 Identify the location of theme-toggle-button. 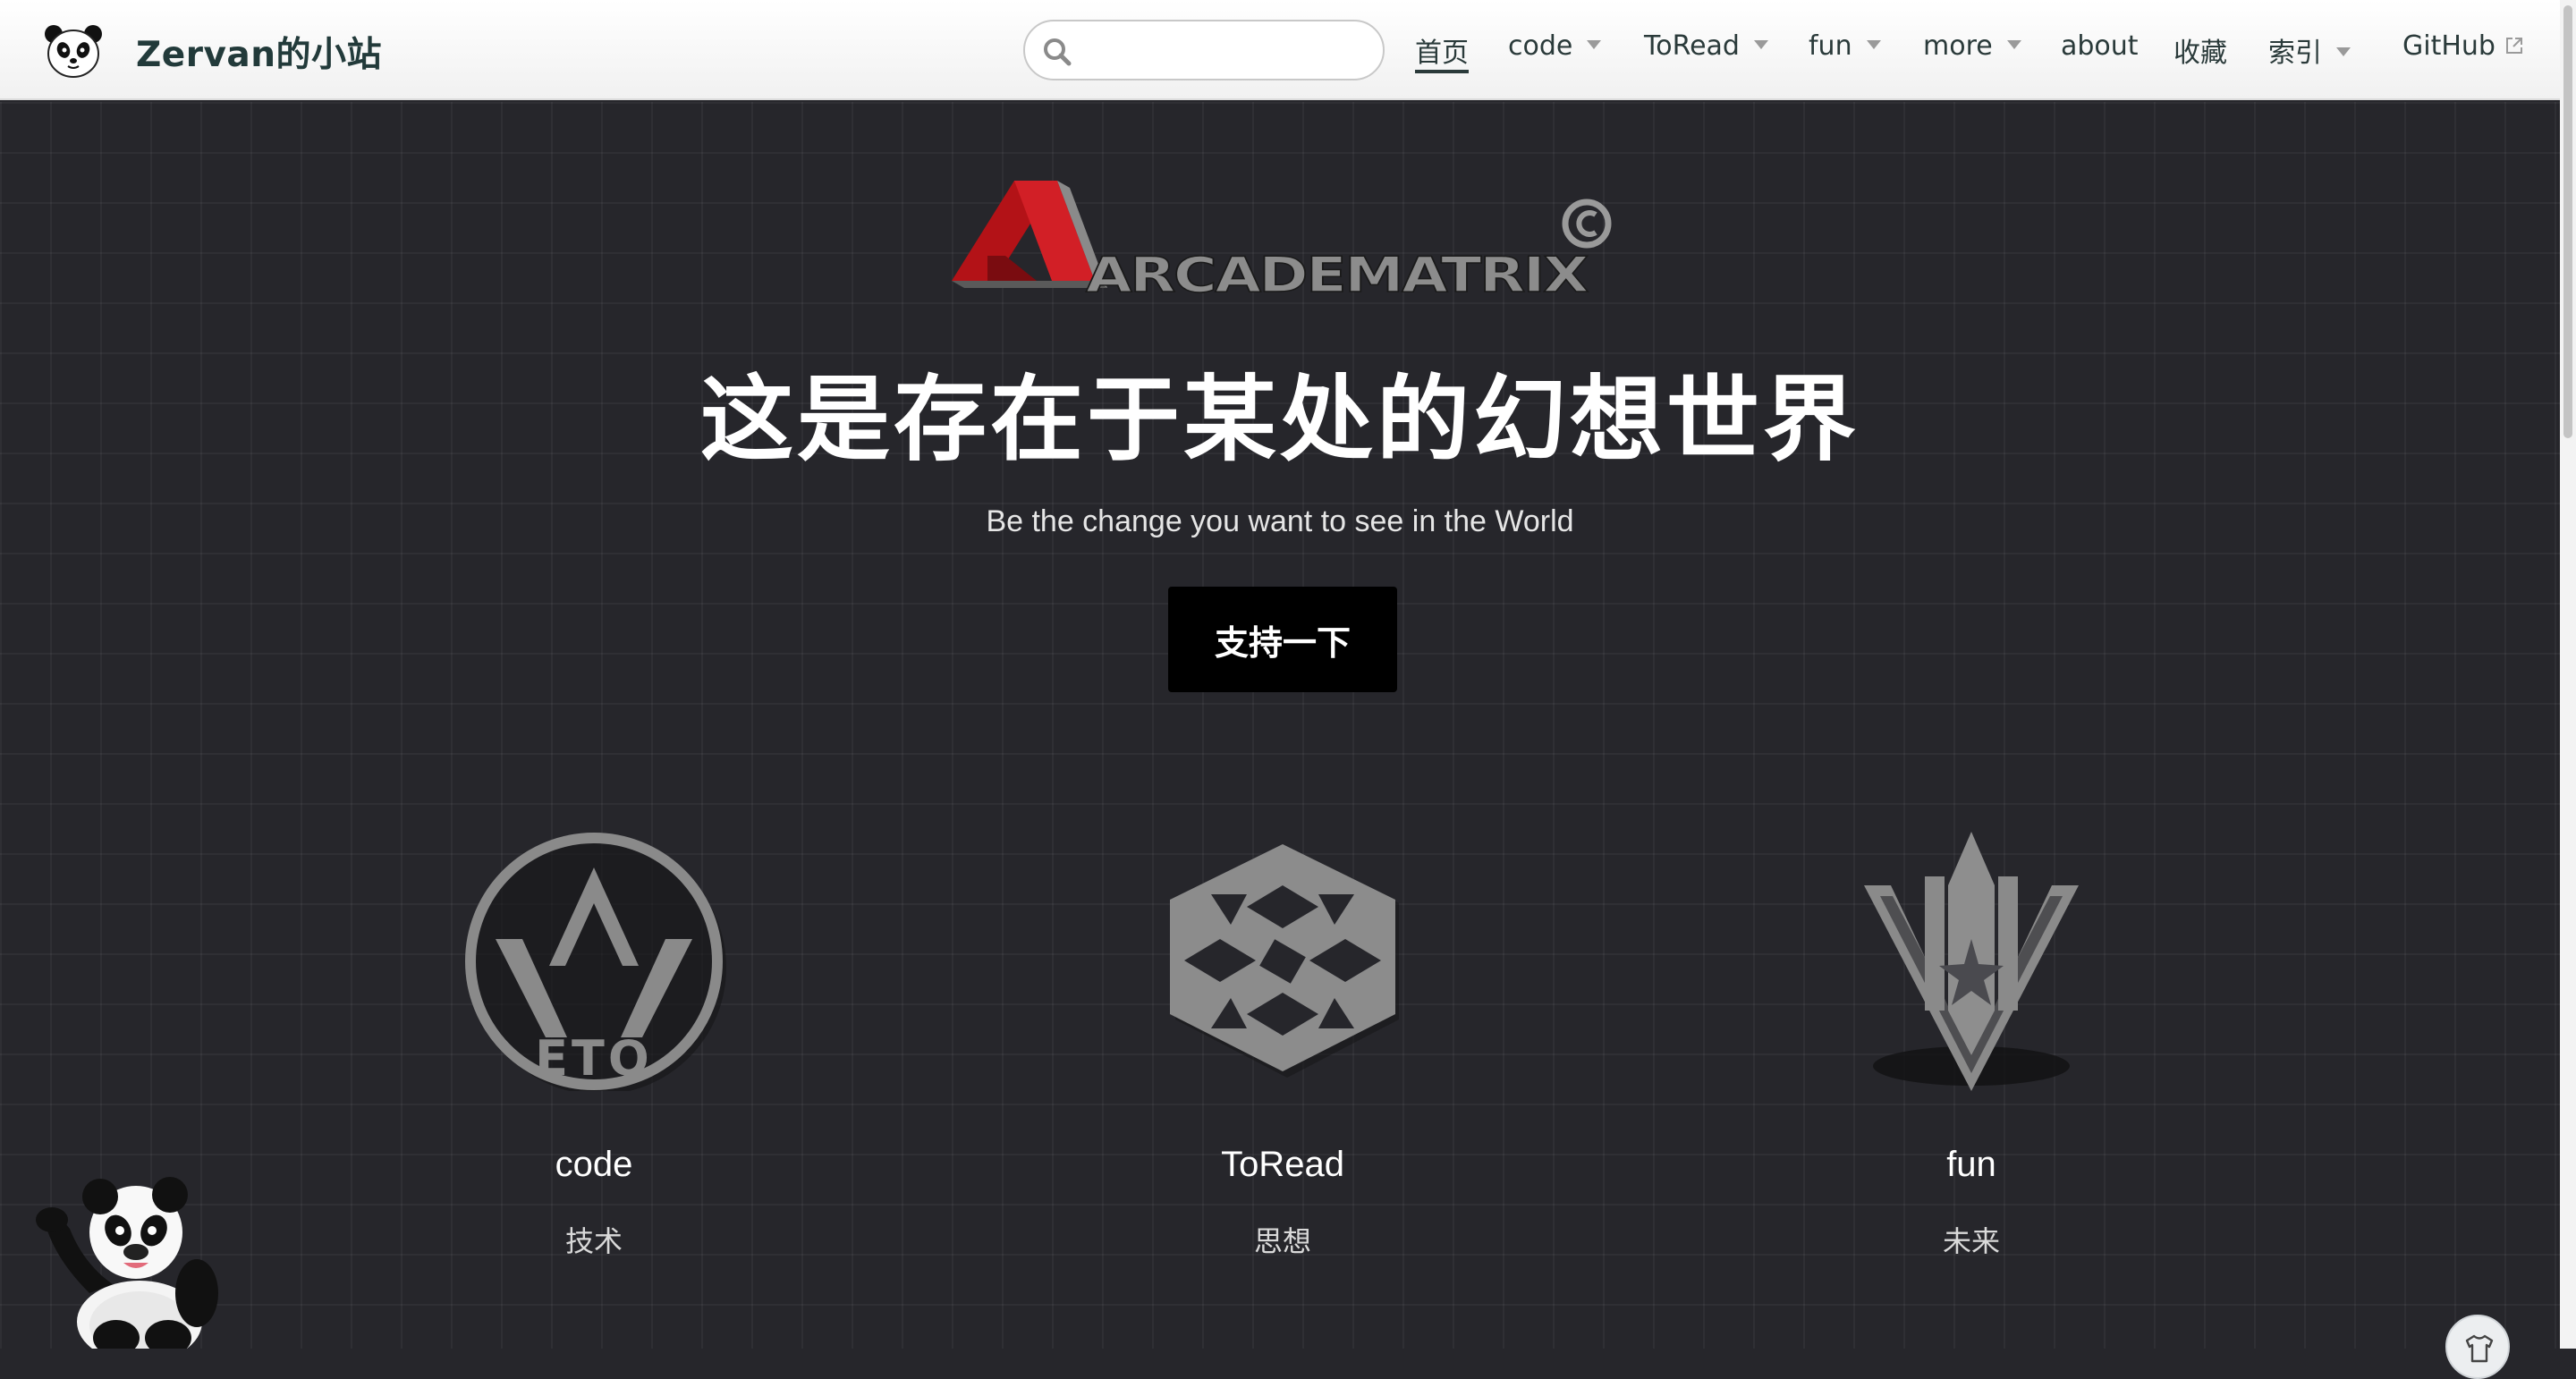
(2477, 1347).